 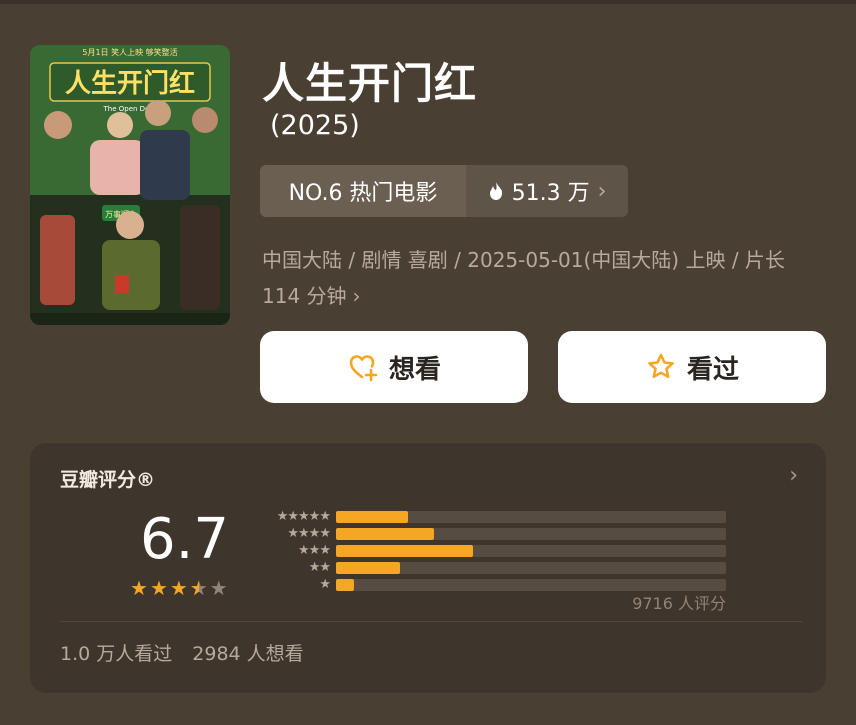 I want to click on rating-bar-stars-label: ★★★★★, so click(x=303, y=516).